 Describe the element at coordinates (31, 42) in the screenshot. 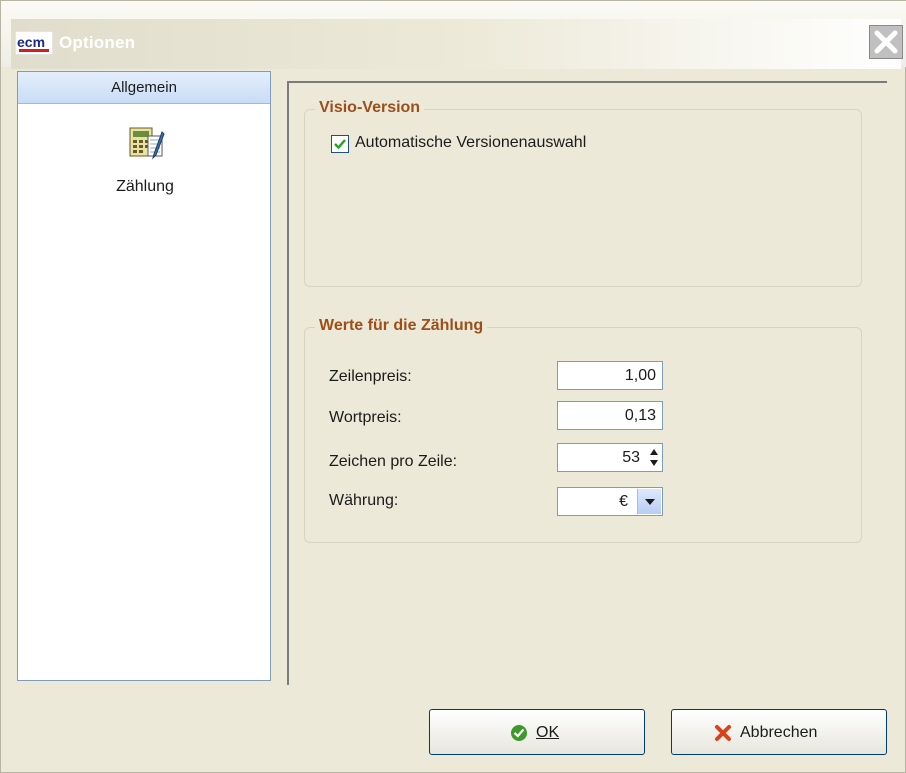

I see `app-logo-text: ecm` at that location.